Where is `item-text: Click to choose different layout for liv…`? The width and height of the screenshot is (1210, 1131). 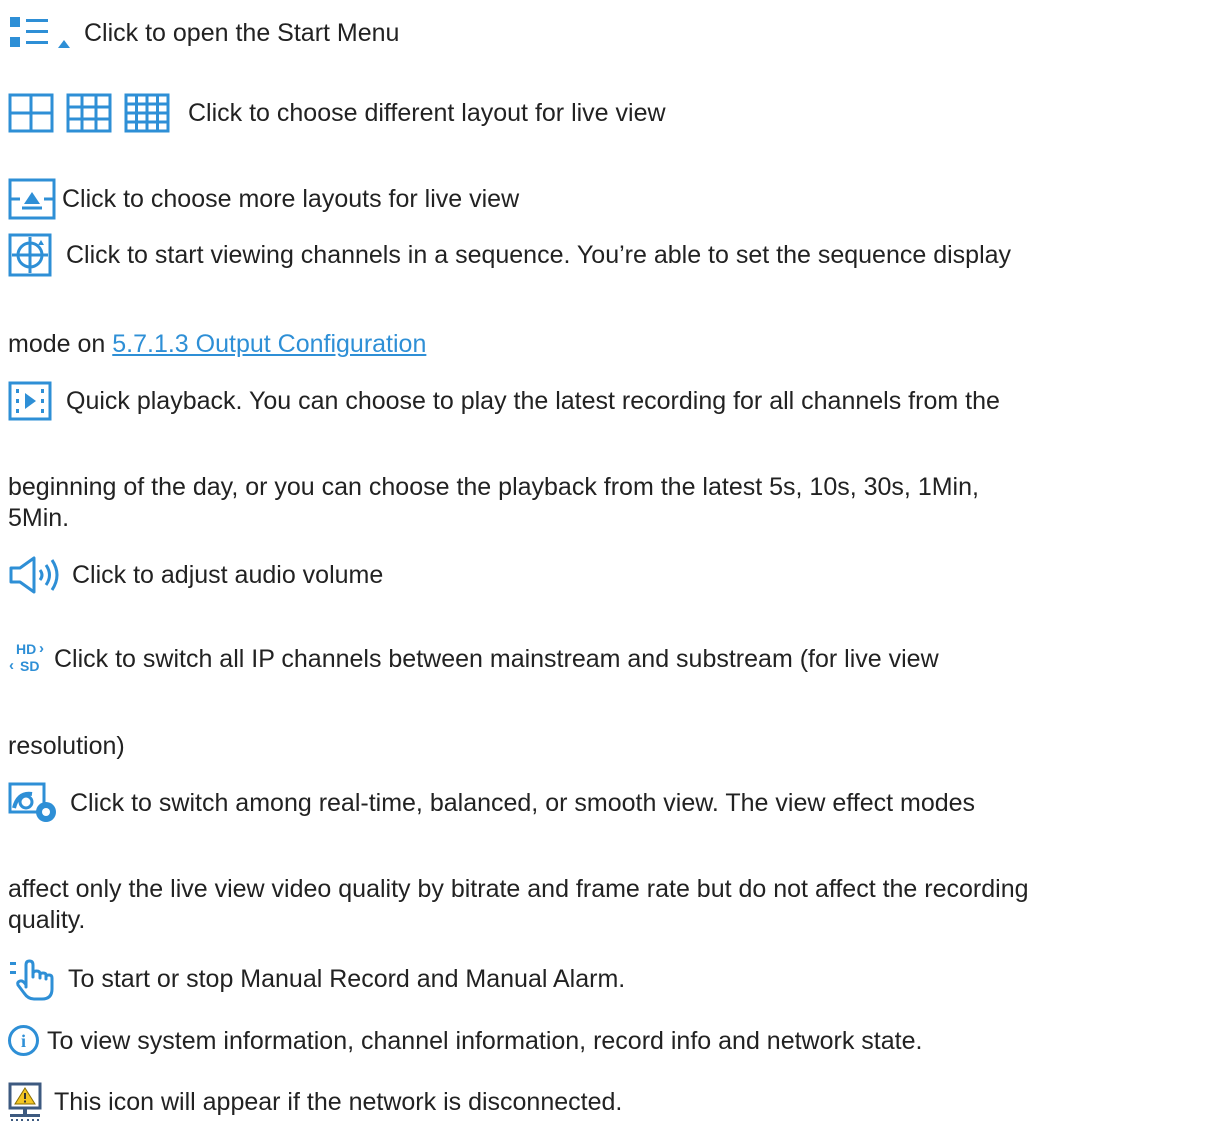 item-text: Click to choose different layout for liv… is located at coordinates (427, 113).